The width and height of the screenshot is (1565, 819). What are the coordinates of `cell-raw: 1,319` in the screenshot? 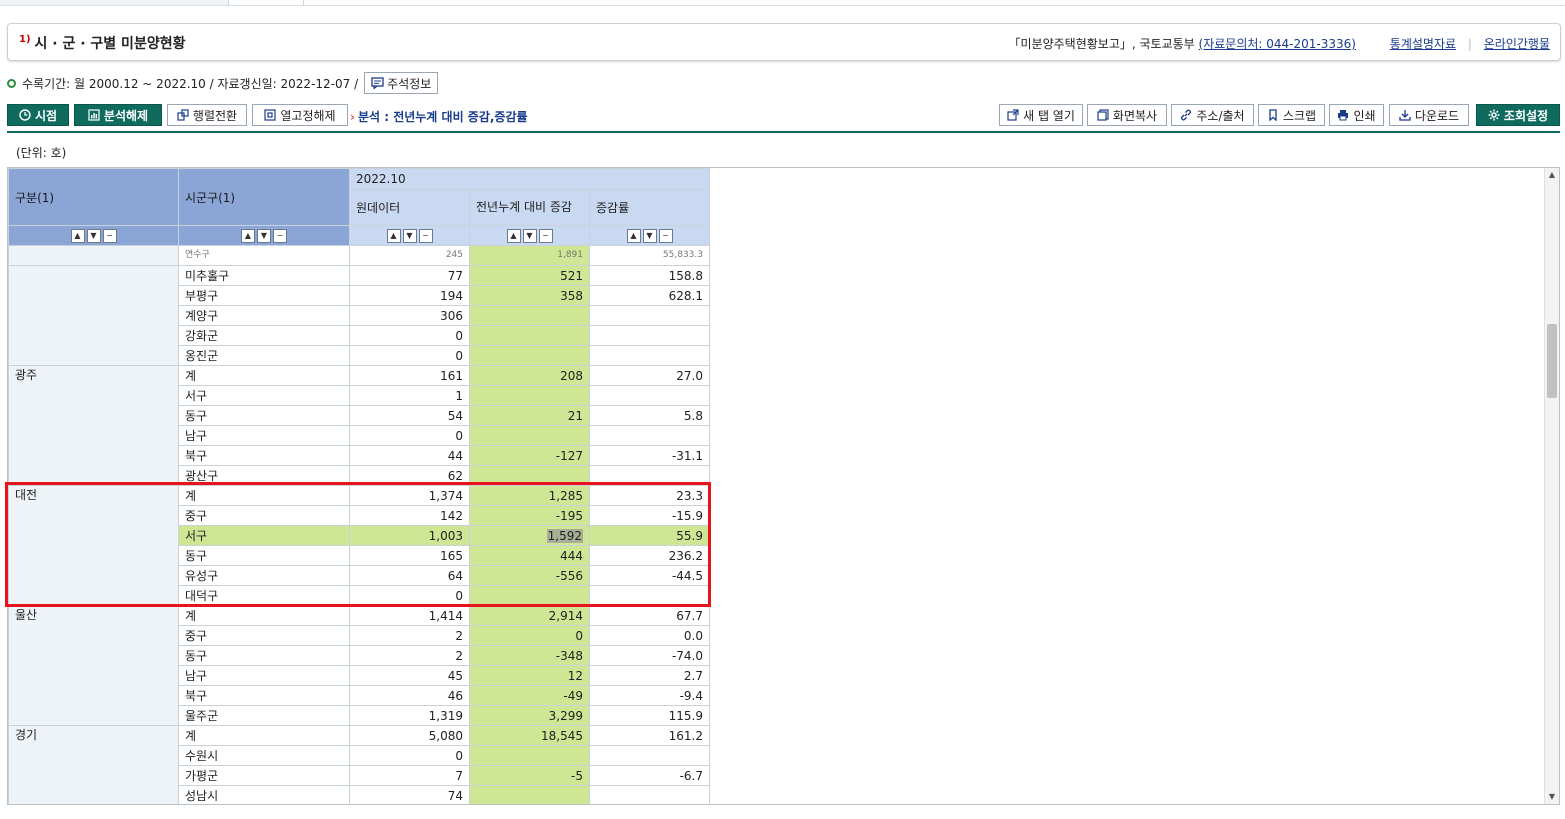 It's located at (409, 715).